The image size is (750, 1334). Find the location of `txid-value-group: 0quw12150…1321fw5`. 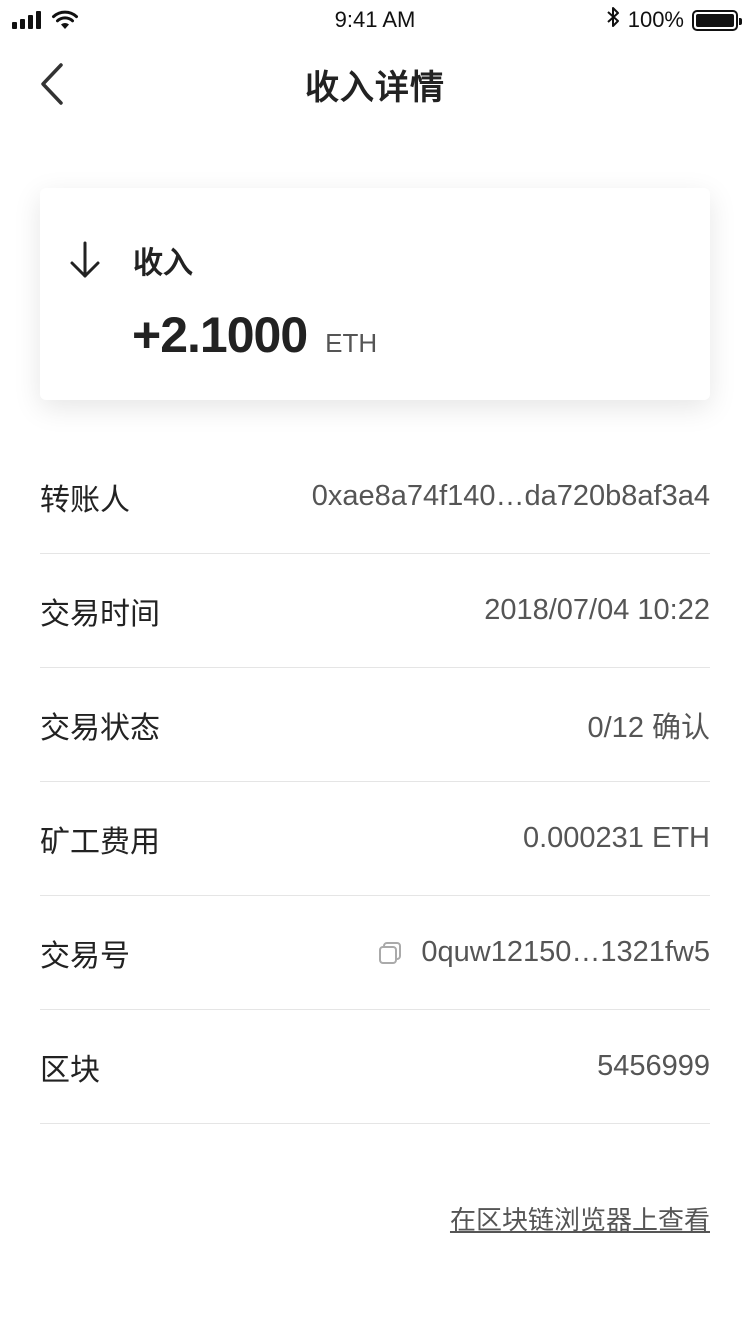

txid-value-group: 0quw12150…1321fw5 is located at coordinates (543, 952).